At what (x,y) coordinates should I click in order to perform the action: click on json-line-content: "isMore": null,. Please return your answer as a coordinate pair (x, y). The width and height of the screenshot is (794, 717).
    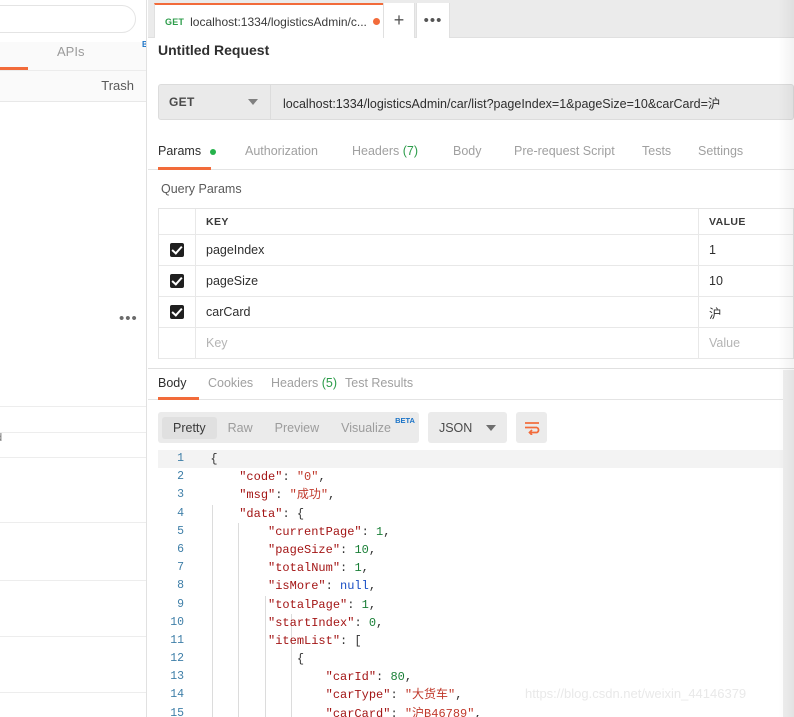
    Looking at the image, I should click on (286, 586).